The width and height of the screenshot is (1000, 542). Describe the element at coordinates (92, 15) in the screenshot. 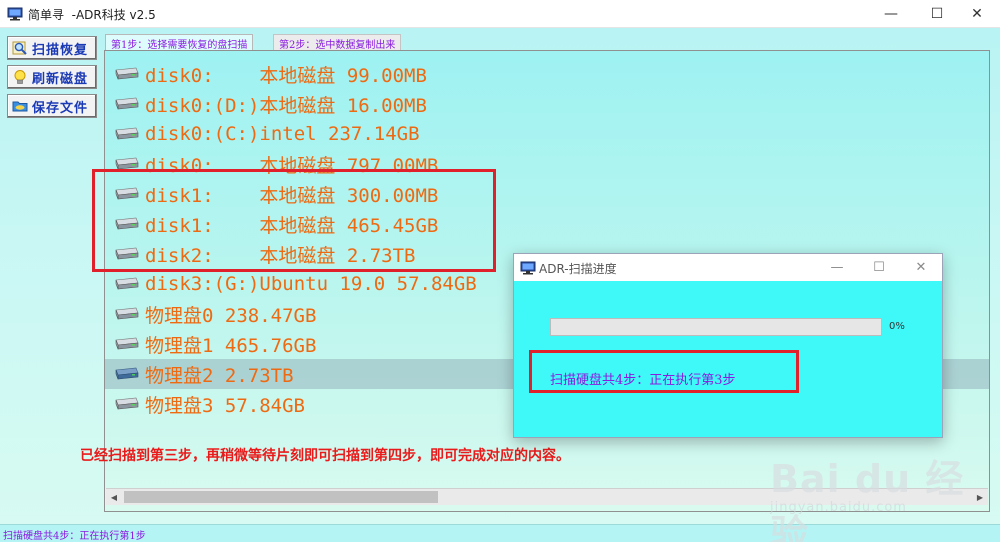

I see `window-title: 简单寻 -ADR科技 v2.5` at that location.